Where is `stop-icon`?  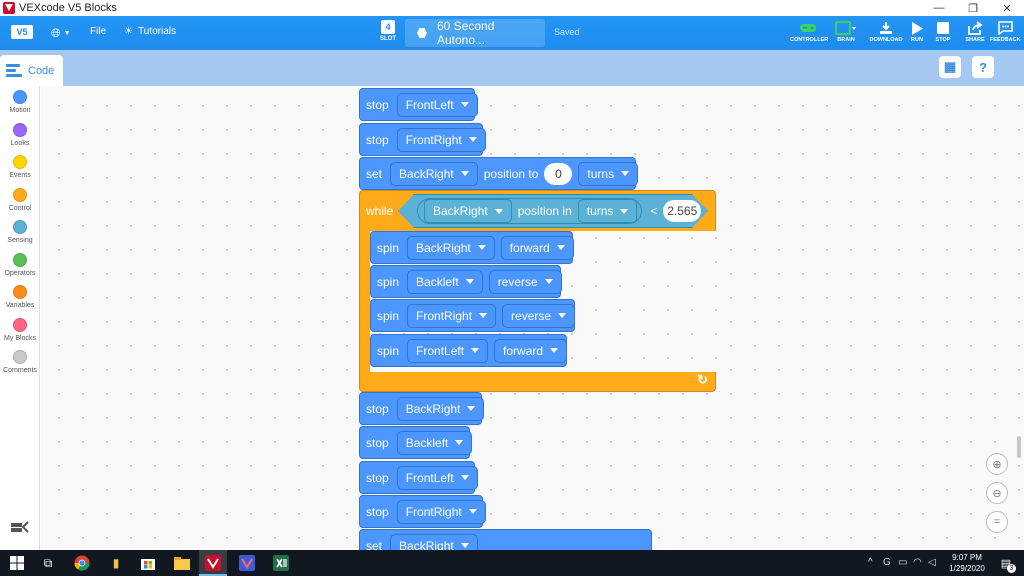
stop-icon is located at coordinates (943, 28).